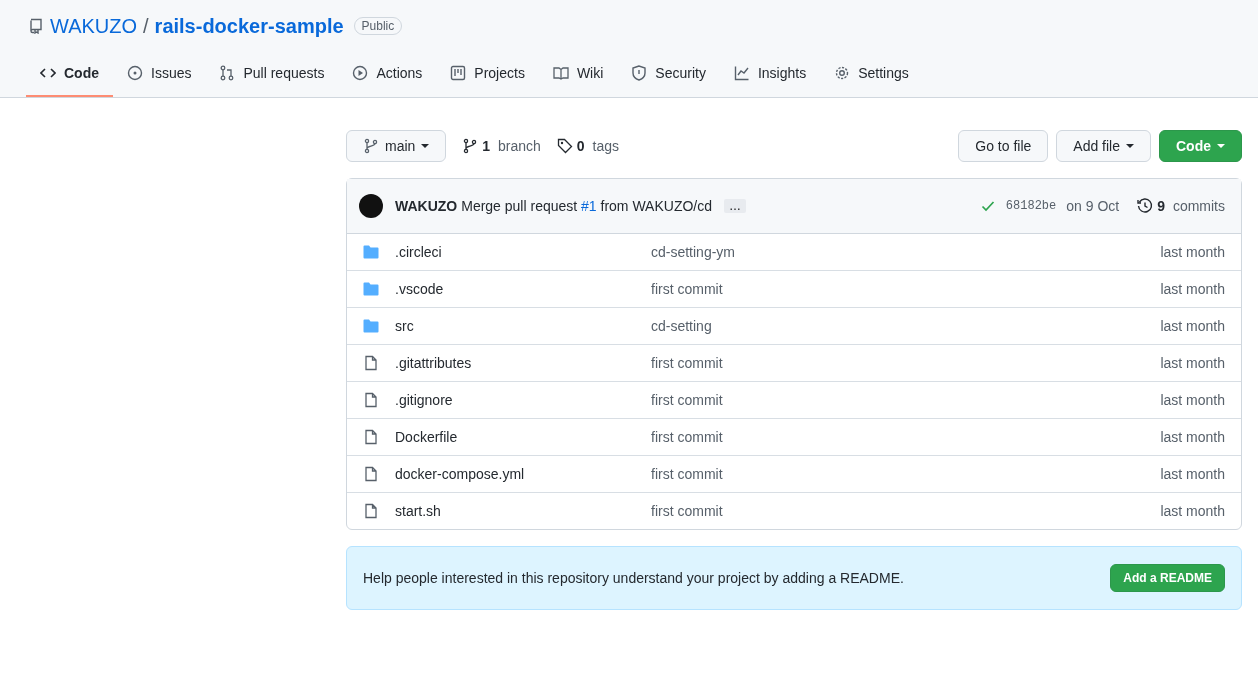 The image size is (1258, 689). I want to click on file-name-link: Dockerfile, so click(523, 437).